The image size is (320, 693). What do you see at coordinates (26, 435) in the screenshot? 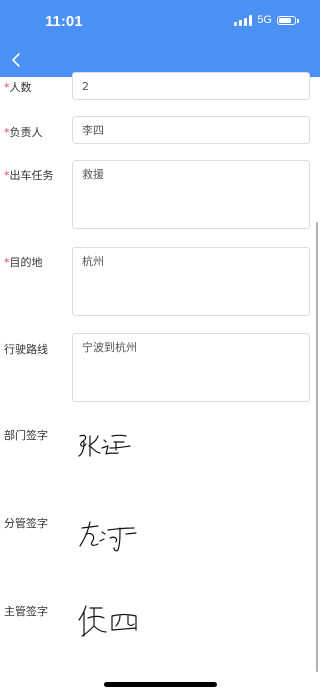
I see `dept-signature-label: 部门签字` at bounding box center [26, 435].